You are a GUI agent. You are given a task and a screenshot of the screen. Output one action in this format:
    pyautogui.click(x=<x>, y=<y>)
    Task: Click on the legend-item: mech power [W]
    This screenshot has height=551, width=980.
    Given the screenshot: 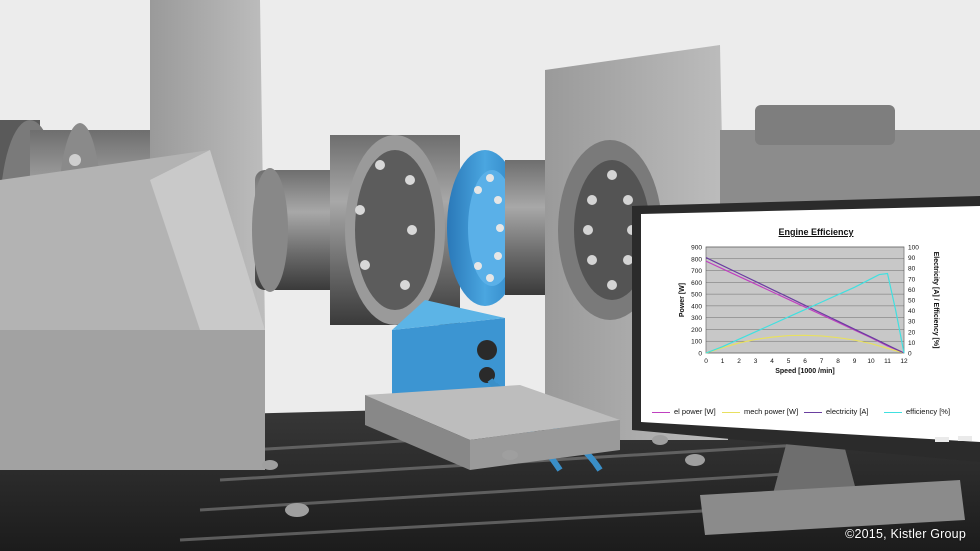 What is the action you would take?
    pyautogui.click(x=760, y=411)
    